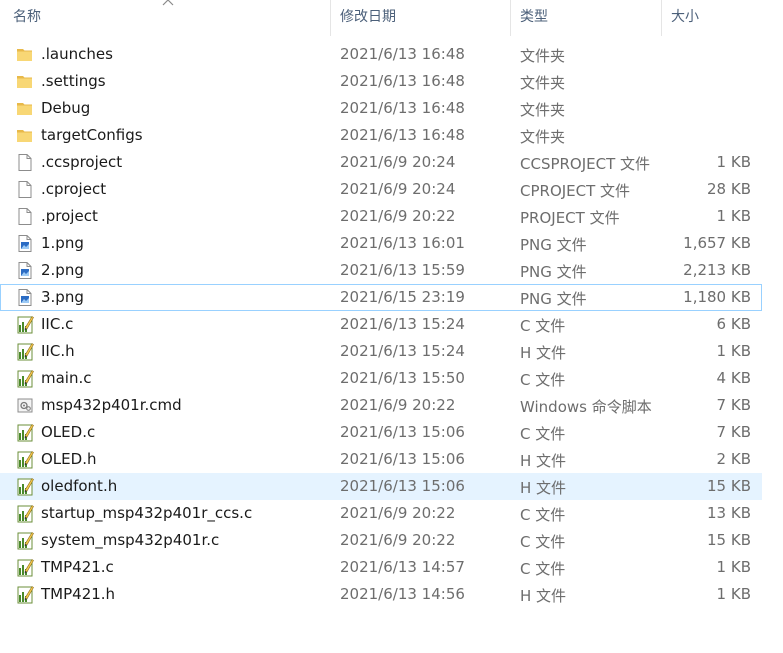 Image resolution: width=783 pixels, height=653 pixels. Describe the element at coordinates (712, 18) in the screenshot. I see `column-header-size: 大小` at that location.